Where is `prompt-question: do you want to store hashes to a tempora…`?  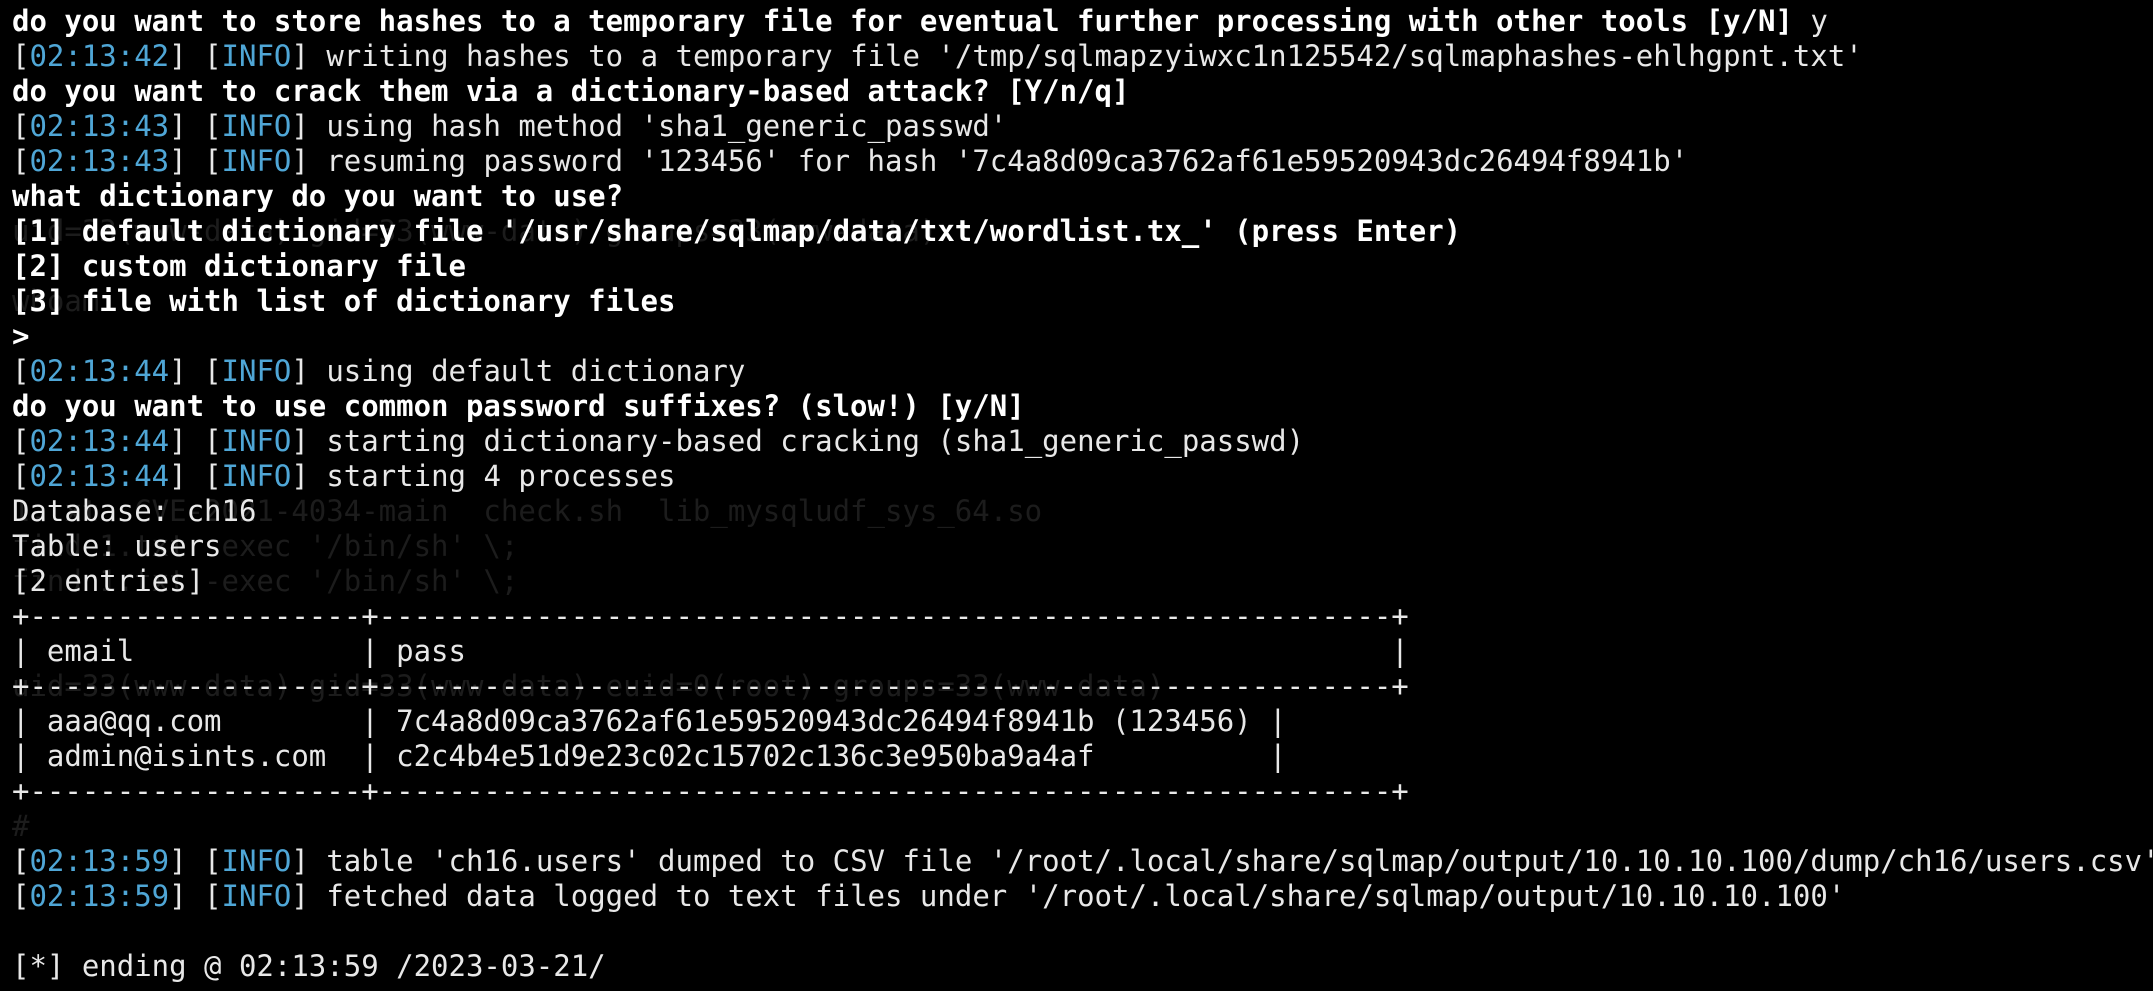 prompt-question: do you want to store hashes to a tempora… is located at coordinates (911, 21).